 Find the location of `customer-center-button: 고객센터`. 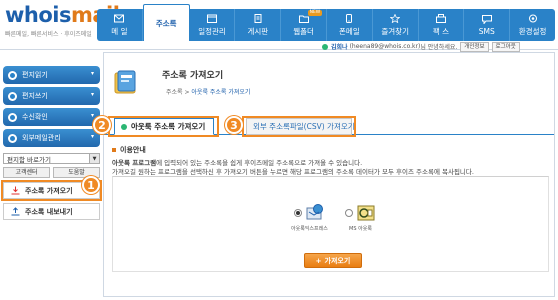

customer-center-button: 고객센터 is located at coordinates (26, 172).